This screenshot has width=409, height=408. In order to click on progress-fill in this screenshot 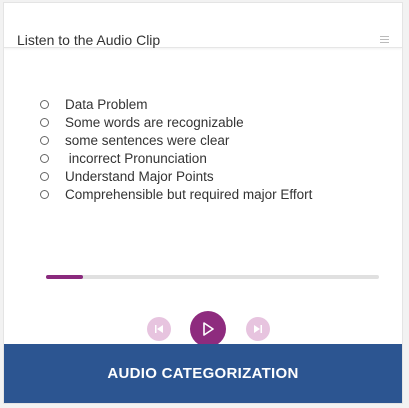, I will do `click(64, 277)`.